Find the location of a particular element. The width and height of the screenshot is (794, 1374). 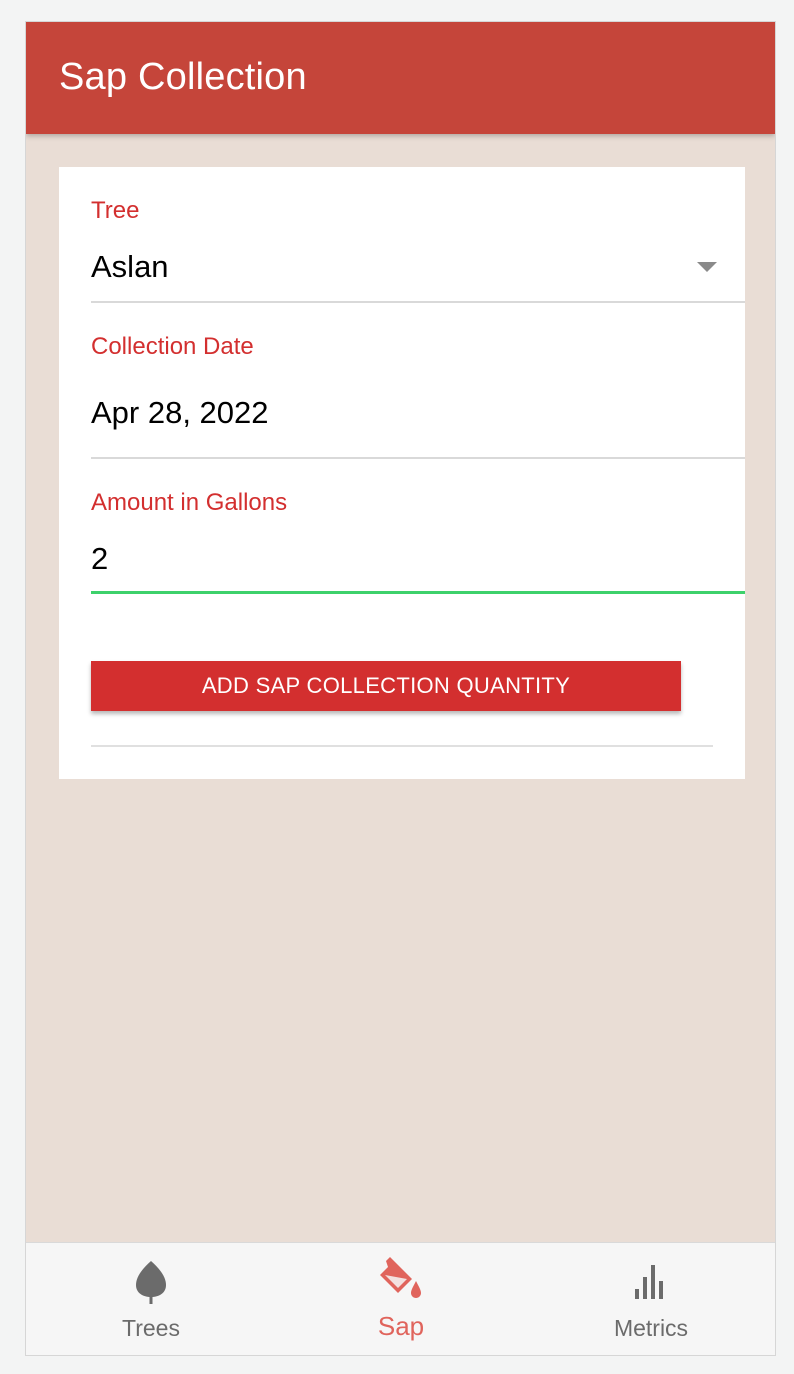

paint-bucket-icon is located at coordinates (401, 1280).